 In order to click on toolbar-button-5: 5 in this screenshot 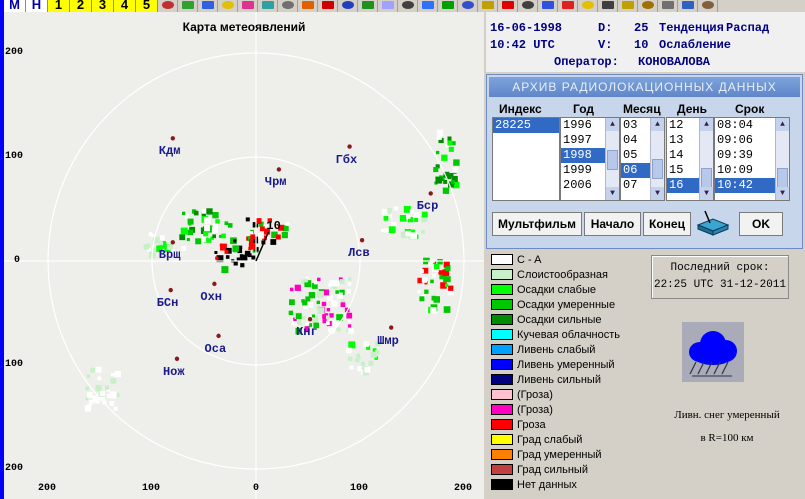, I will do `click(147, 6)`.